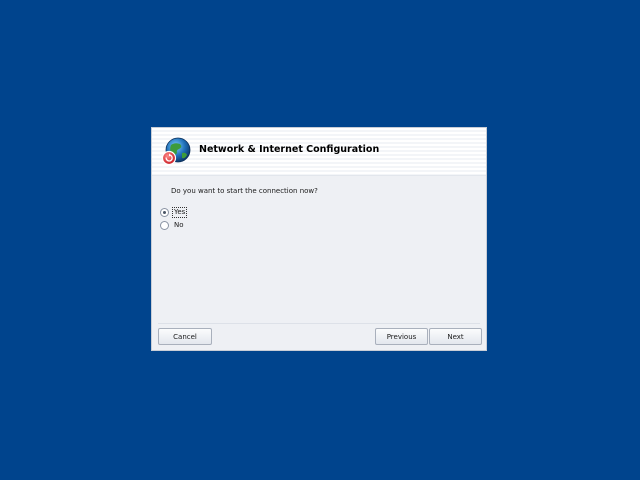 The image size is (640, 480). Describe the element at coordinates (401, 336) in the screenshot. I see `previous-button: Previous` at that location.